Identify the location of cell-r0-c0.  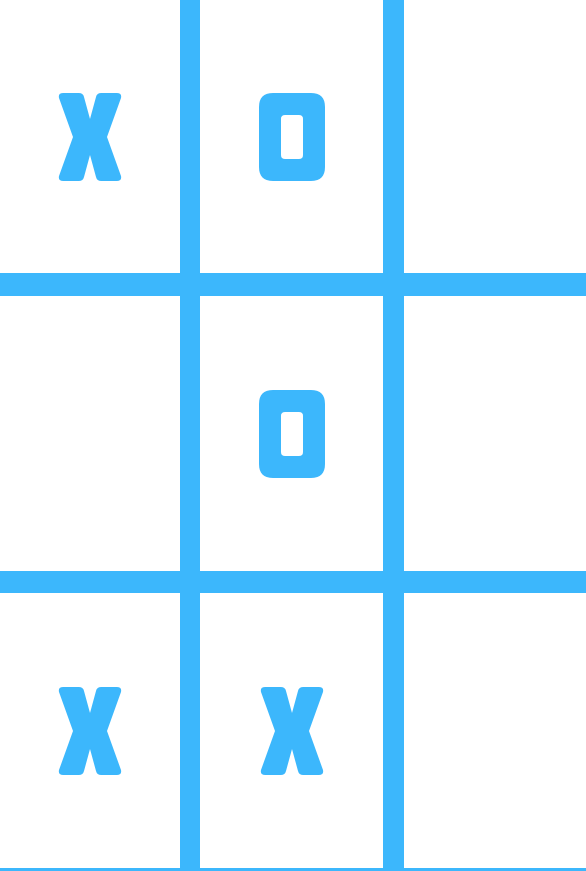
(90, 136).